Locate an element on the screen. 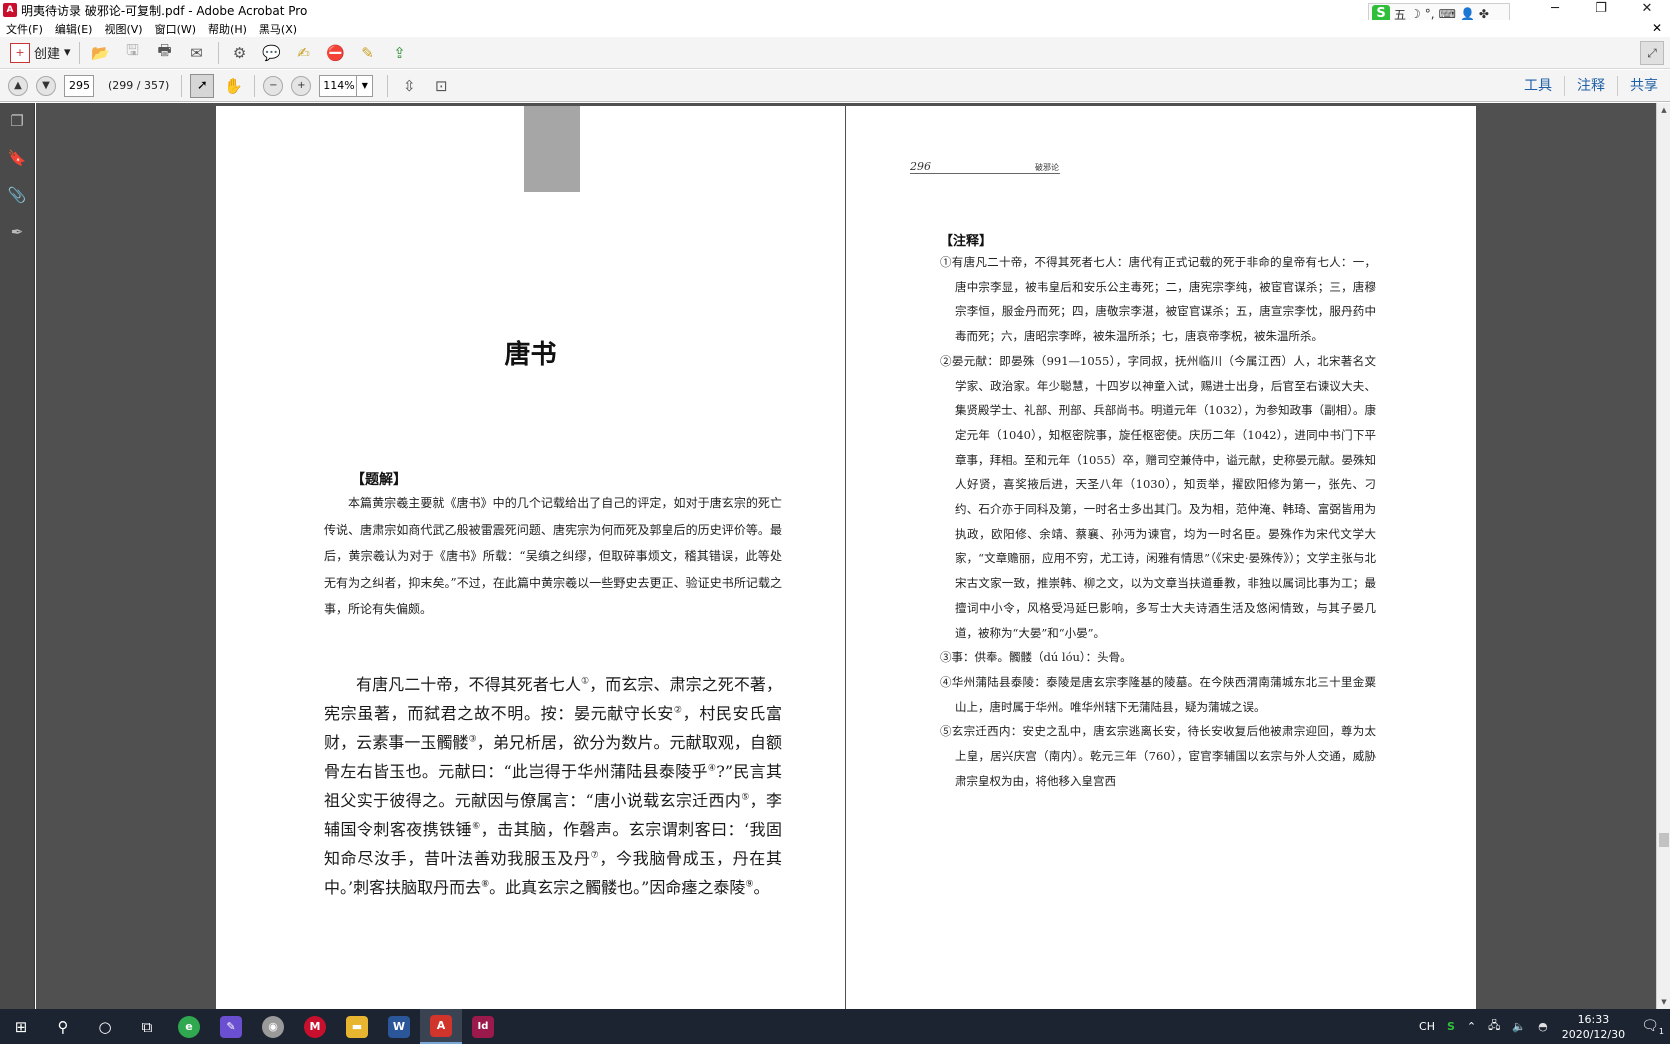  email-icon: ✉ is located at coordinates (197, 53).